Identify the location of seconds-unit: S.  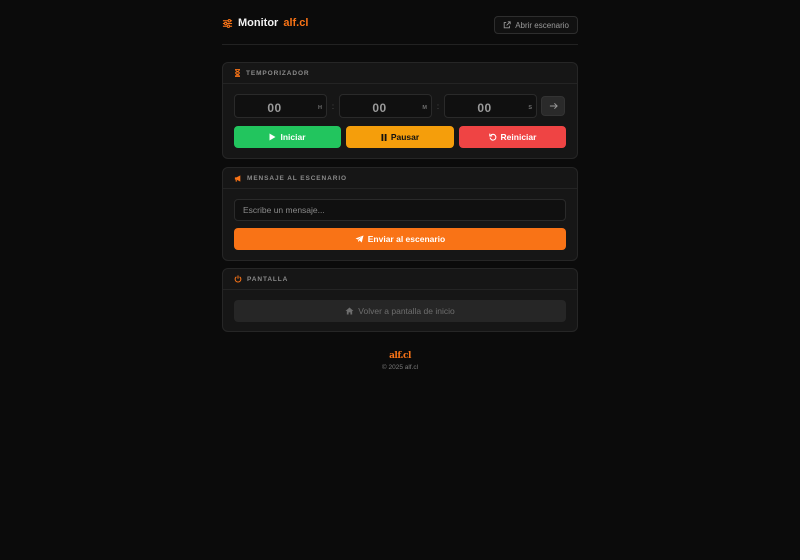
(530, 108).